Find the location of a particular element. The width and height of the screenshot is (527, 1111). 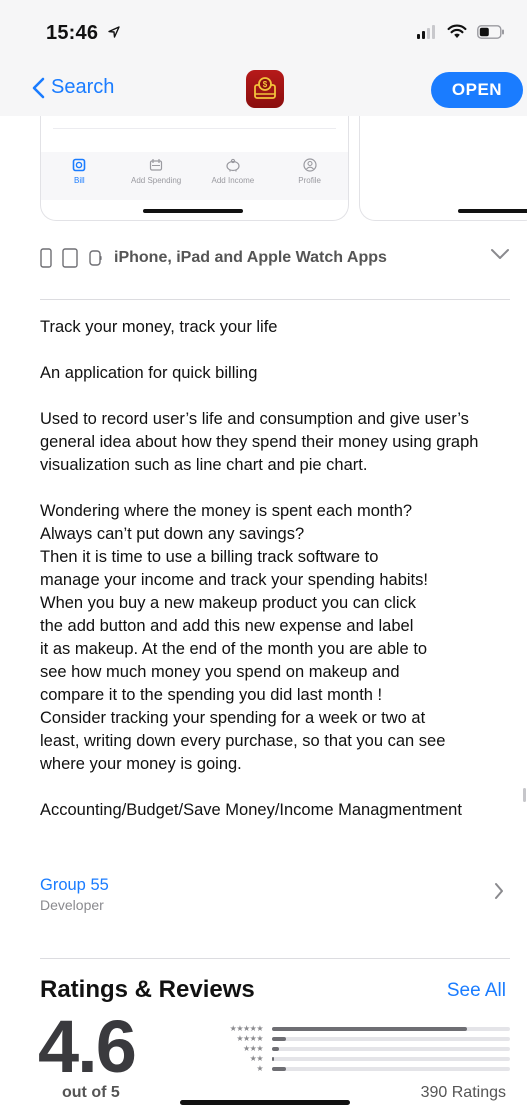

ratings-count: 390 Ratings is located at coordinates (463, 1092).